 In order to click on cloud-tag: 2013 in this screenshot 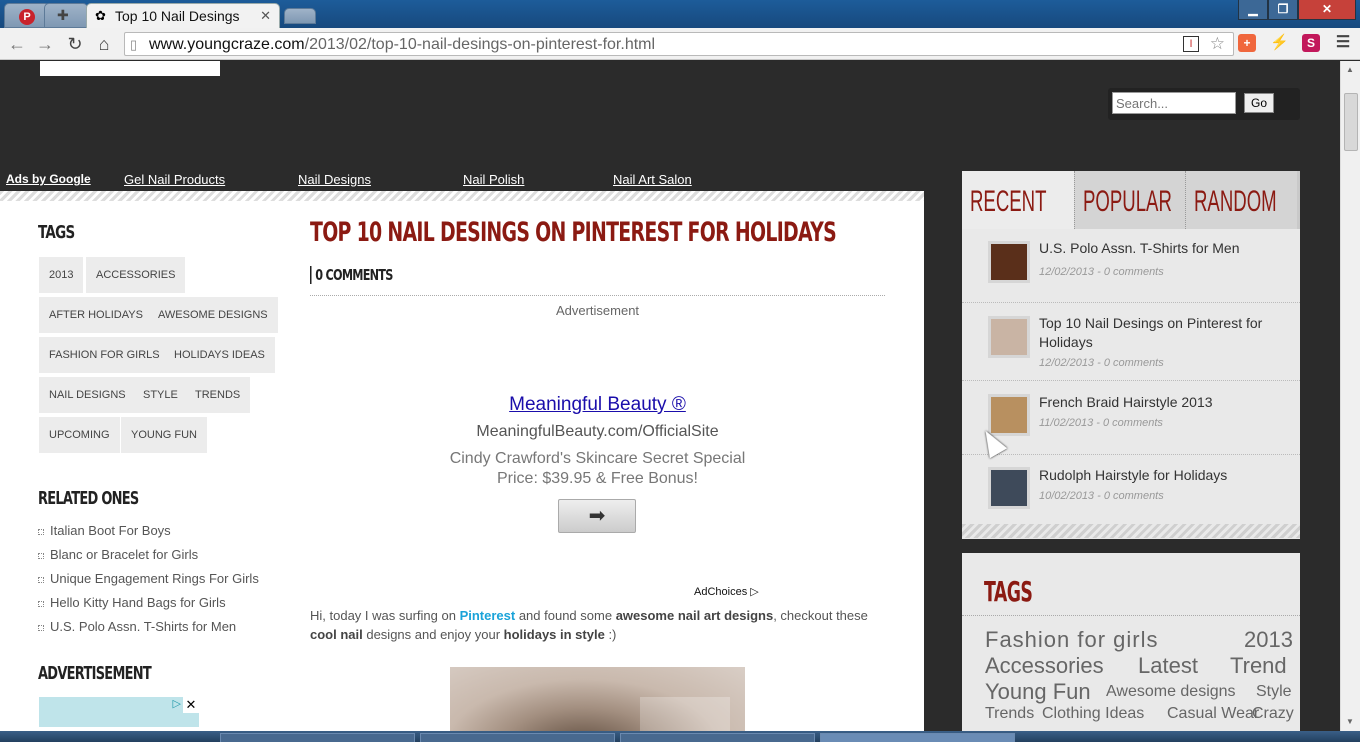, I will do `click(1268, 640)`.